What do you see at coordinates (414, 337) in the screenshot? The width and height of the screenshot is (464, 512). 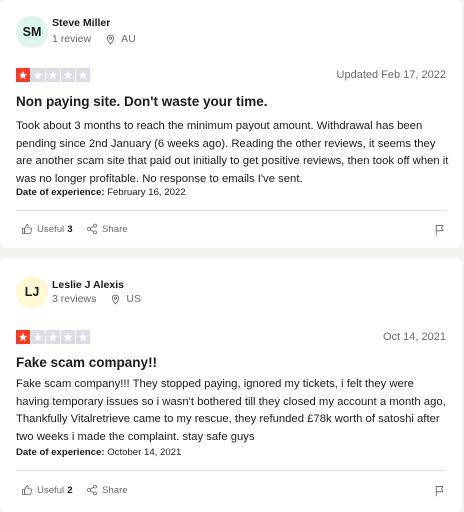 I see `review-date: Oct 14, 2021` at bounding box center [414, 337].